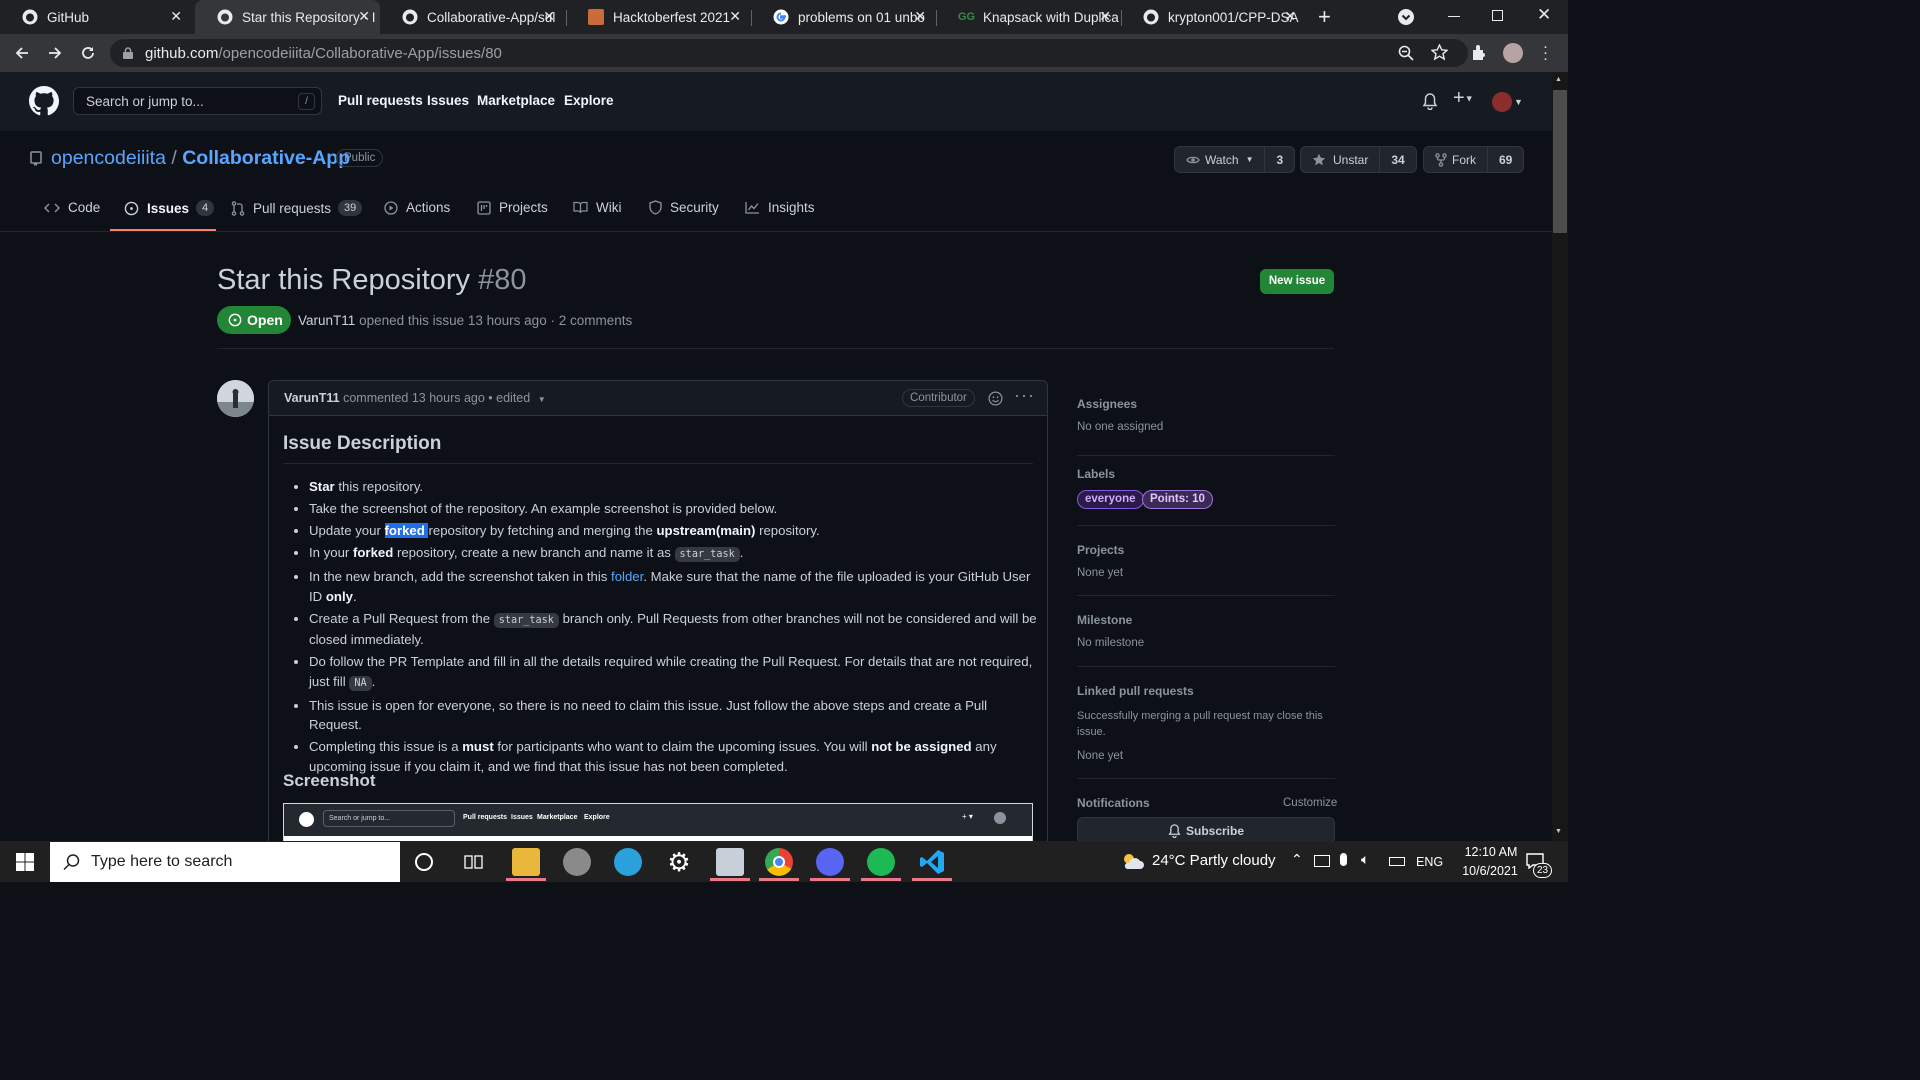  What do you see at coordinates (1545, 52) in the screenshot?
I see `browser-menu-icon: · · ·` at bounding box center [1545, 52].